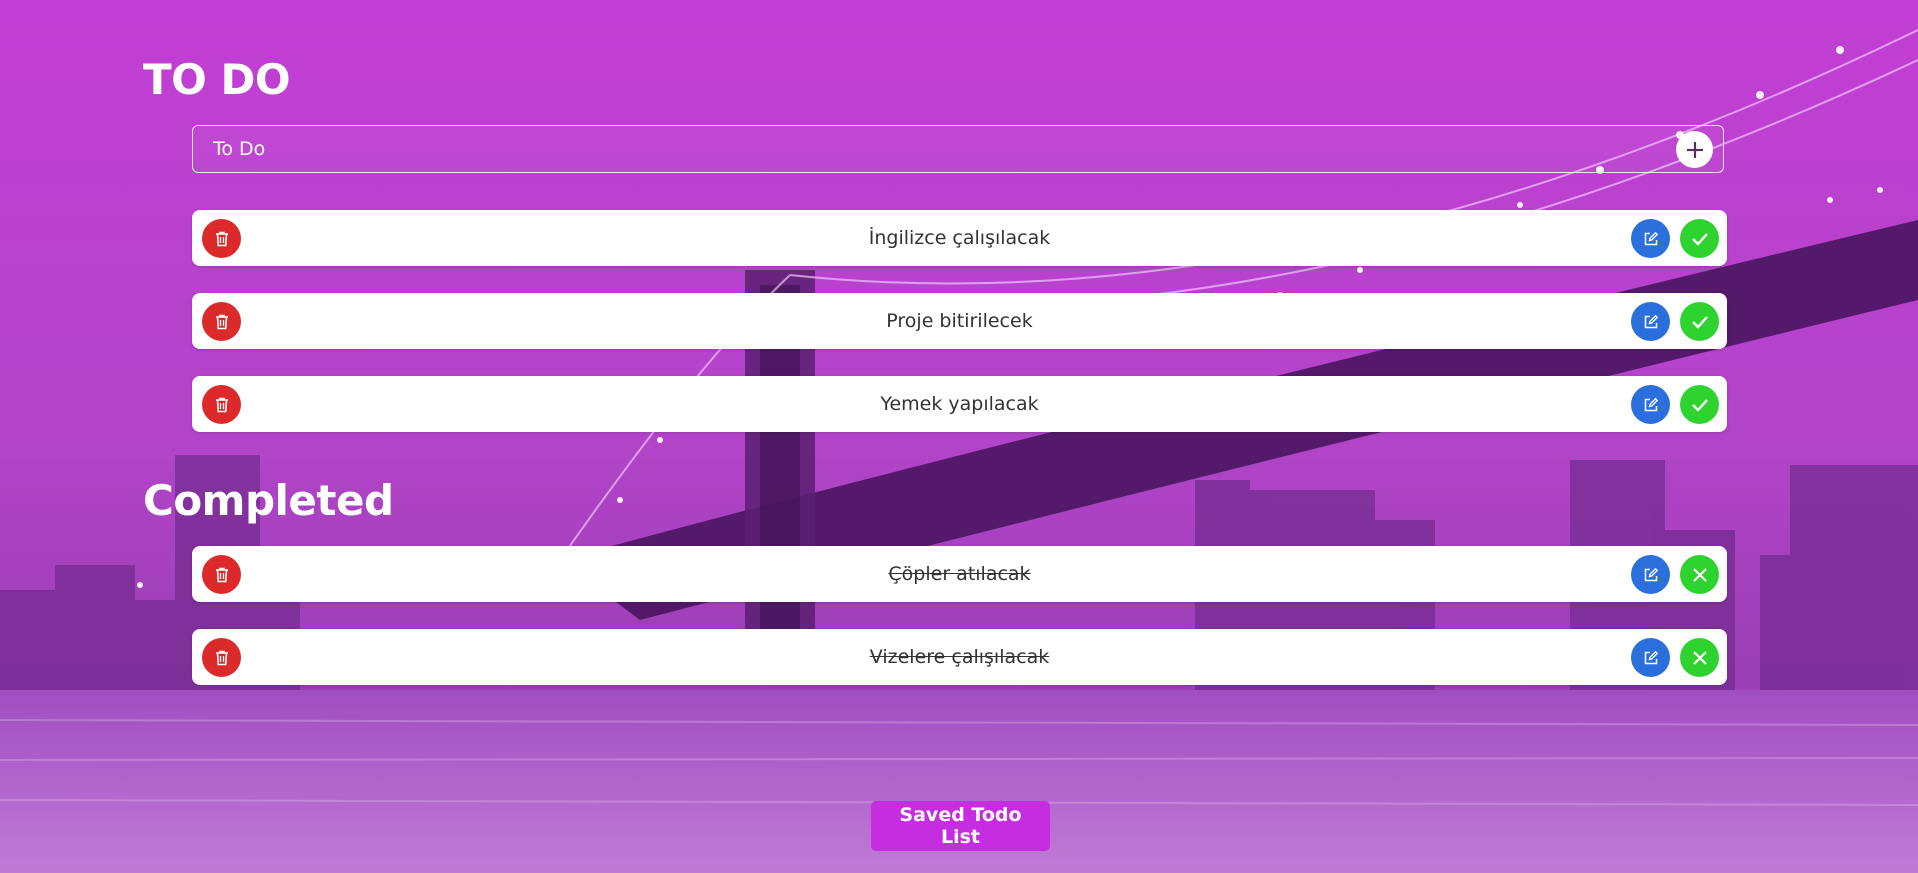 The image size is (1918, 873). Describe the element at coordinates (960, 826) in the screenshot. I see `saved-todo-list-button: Saved Todo List` at that location.